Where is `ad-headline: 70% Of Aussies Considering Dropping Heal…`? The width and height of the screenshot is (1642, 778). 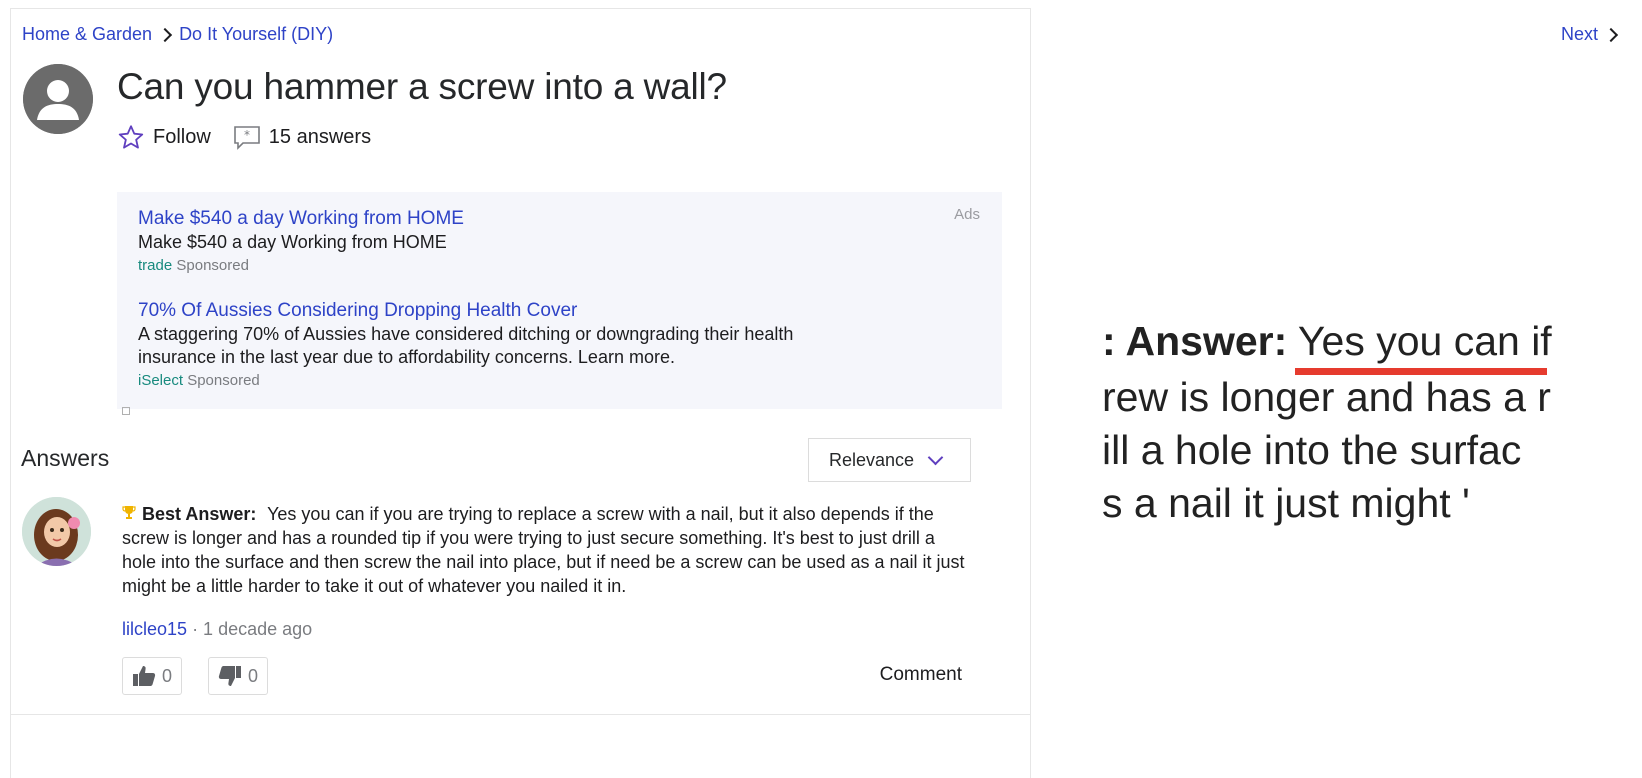
ad-headline: 70% Of Aussies Considering Dropping Heal… is located at coordinates (465, 311).